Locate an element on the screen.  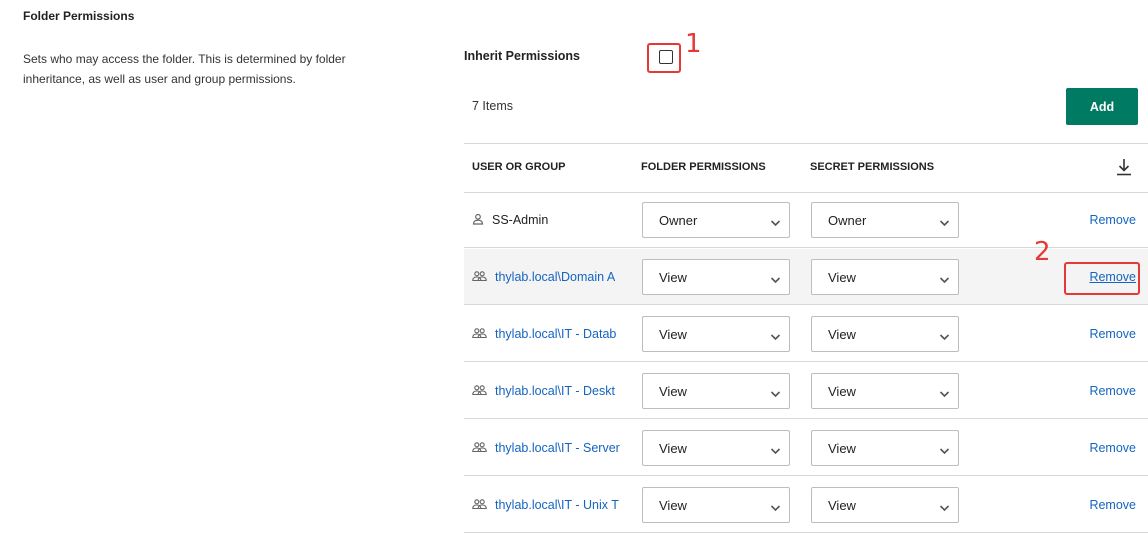
user-or-group-name: thylab.local\IT - Unix T is located at coordinates (559, 505).